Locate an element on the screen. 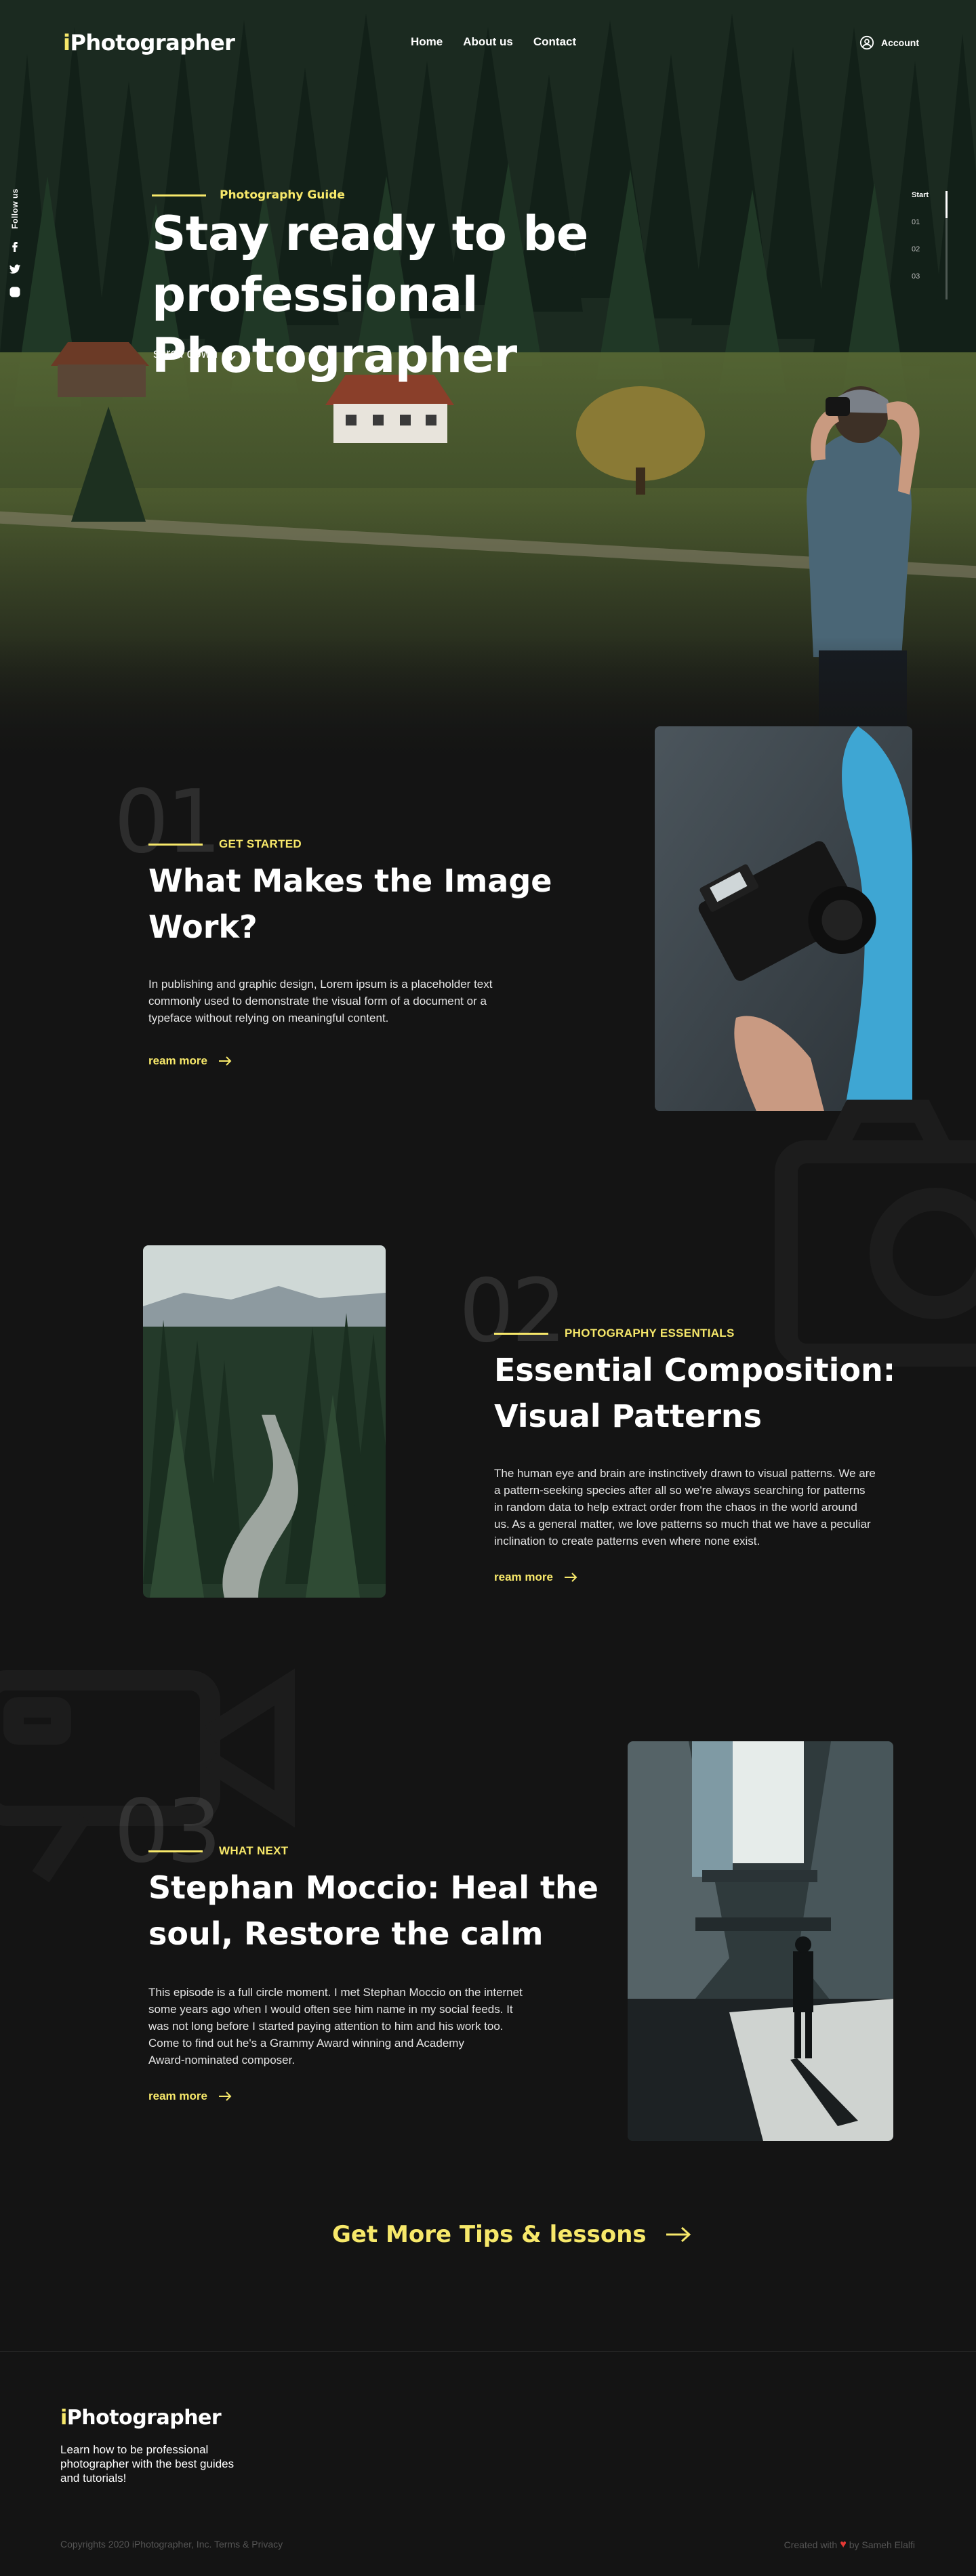 This screenshot has width=976, height=2576. section-03-kicker-text: WHAT NEXT is located at coordinates (254, 1850).